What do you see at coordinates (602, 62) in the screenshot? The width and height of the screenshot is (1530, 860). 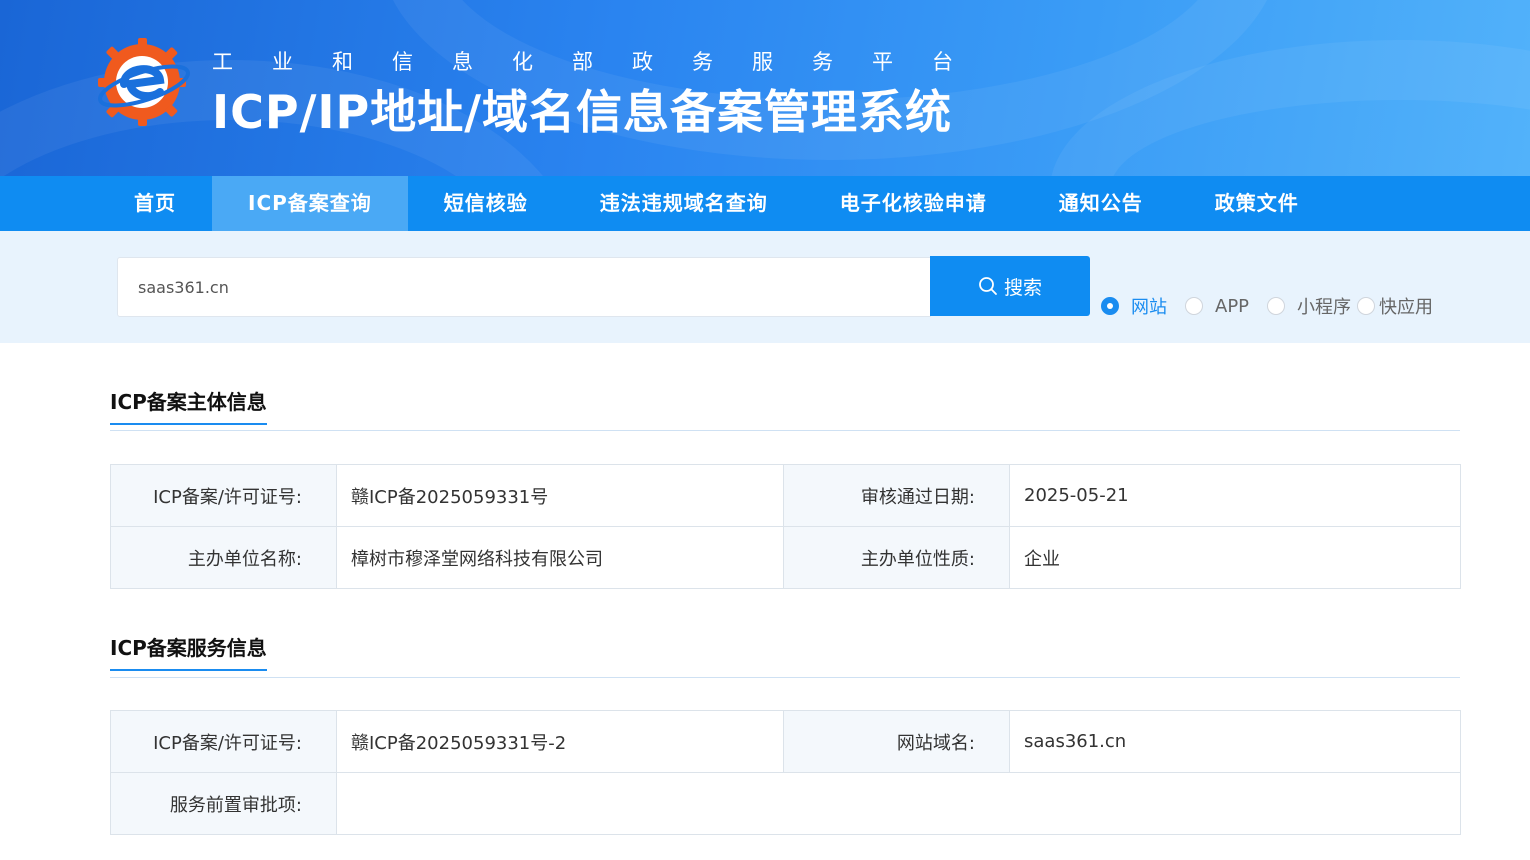 I see `header-subtitle: 工业和信息化部政务服务平台` at bounding box center [602, 62].